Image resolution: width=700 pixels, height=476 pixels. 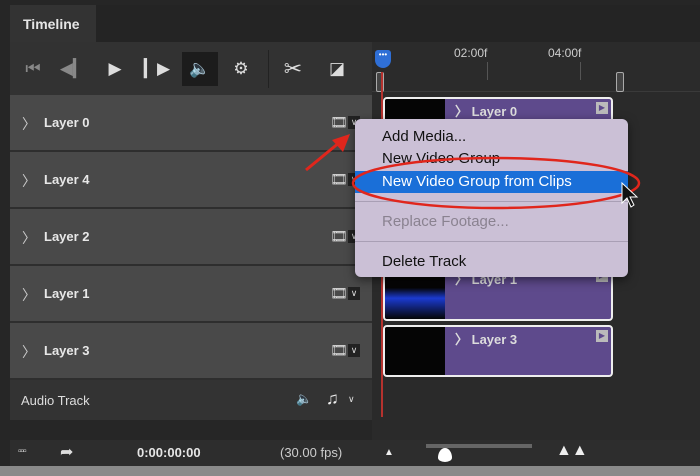 I want to click on convert-arrow-icon: ➦, so click(x=66, y=452).